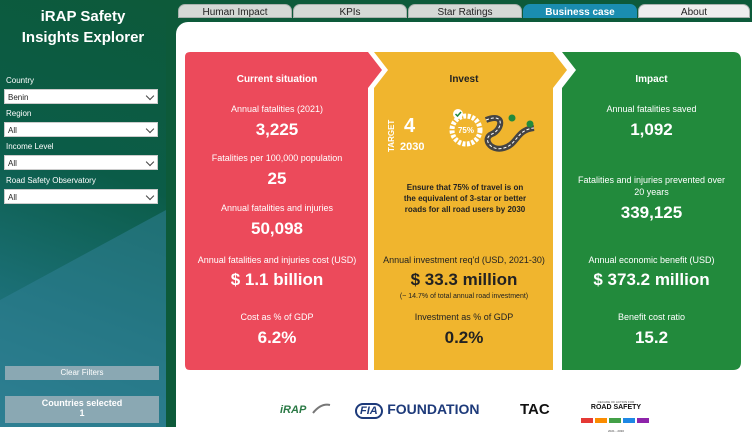 The width and height of the screenshot is (752, 433). What do you see at coordinates (277, 208) in the screenshot?
I see `stat-label: Annual fatalities and injuries` at bounding box center [277, 208].